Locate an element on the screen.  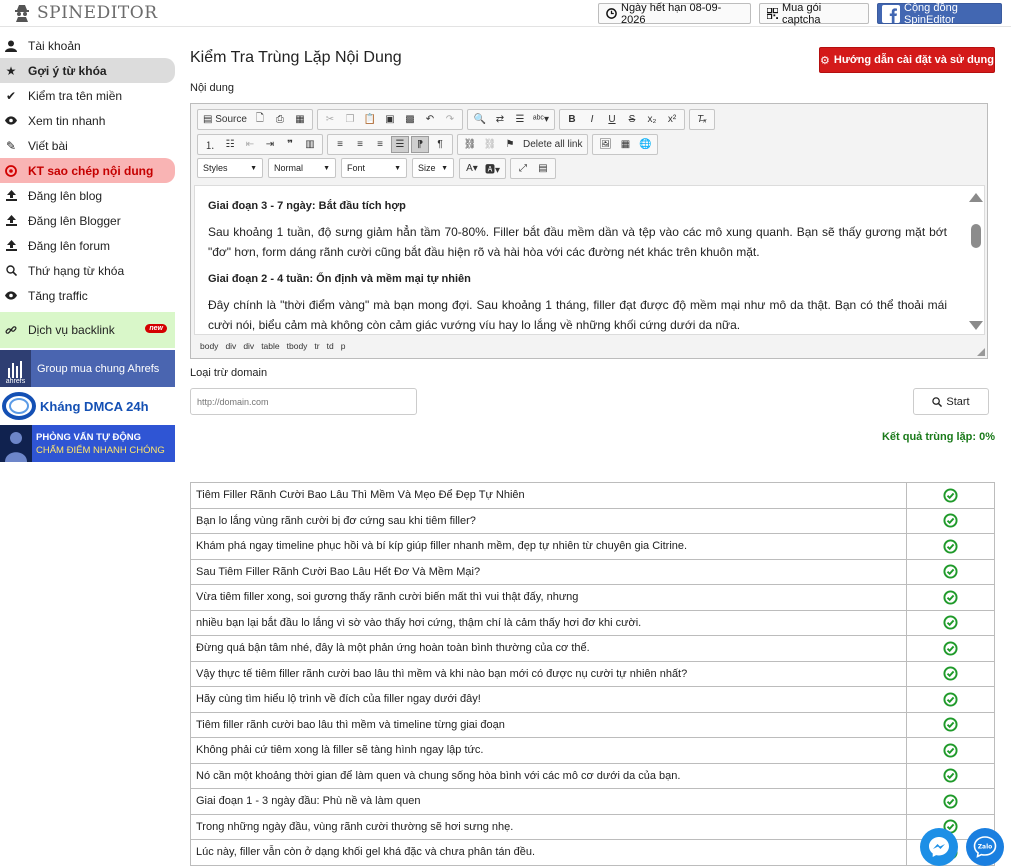
maximize-icon: ⤢ is located at coordinates (523, 168).